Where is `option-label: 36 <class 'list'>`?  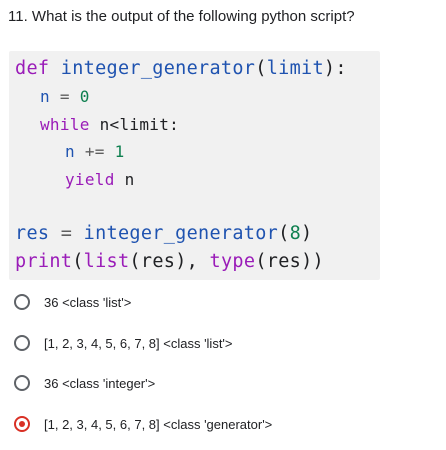
option-label: 36 <class 'list'> is located at coordinates (88, 302).